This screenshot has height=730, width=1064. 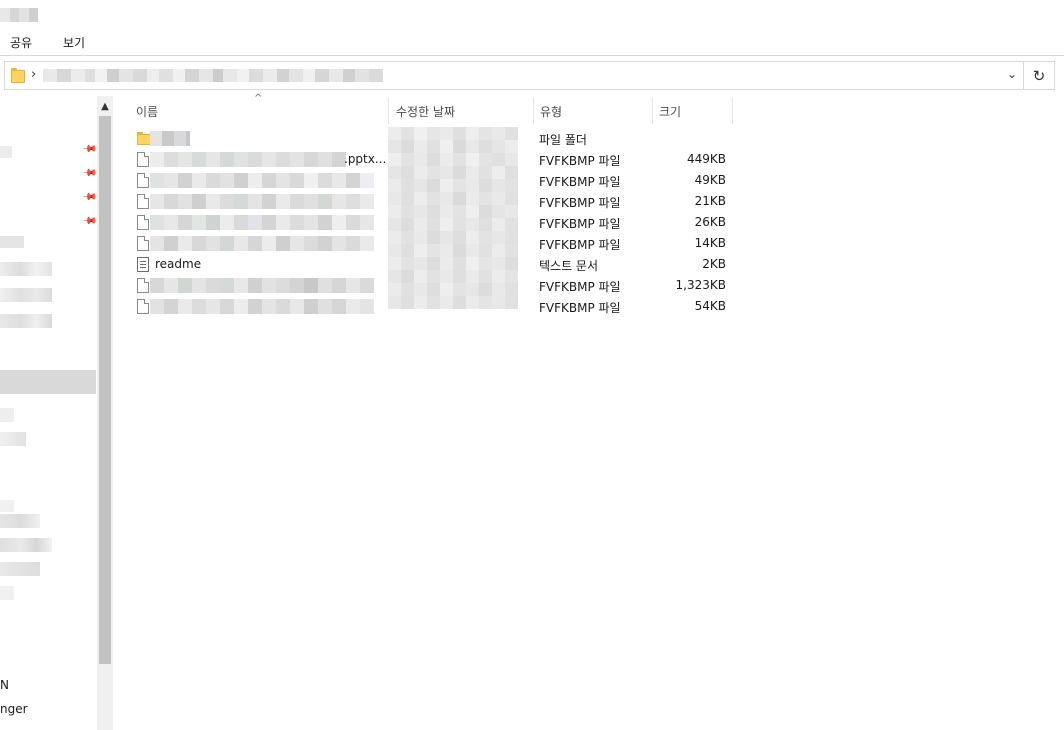 What do you see at coordinates (430, 306) in the screenshot?
I see `file-row: FVFKBMP 파일 54KB` at bounding box center [430, 306].